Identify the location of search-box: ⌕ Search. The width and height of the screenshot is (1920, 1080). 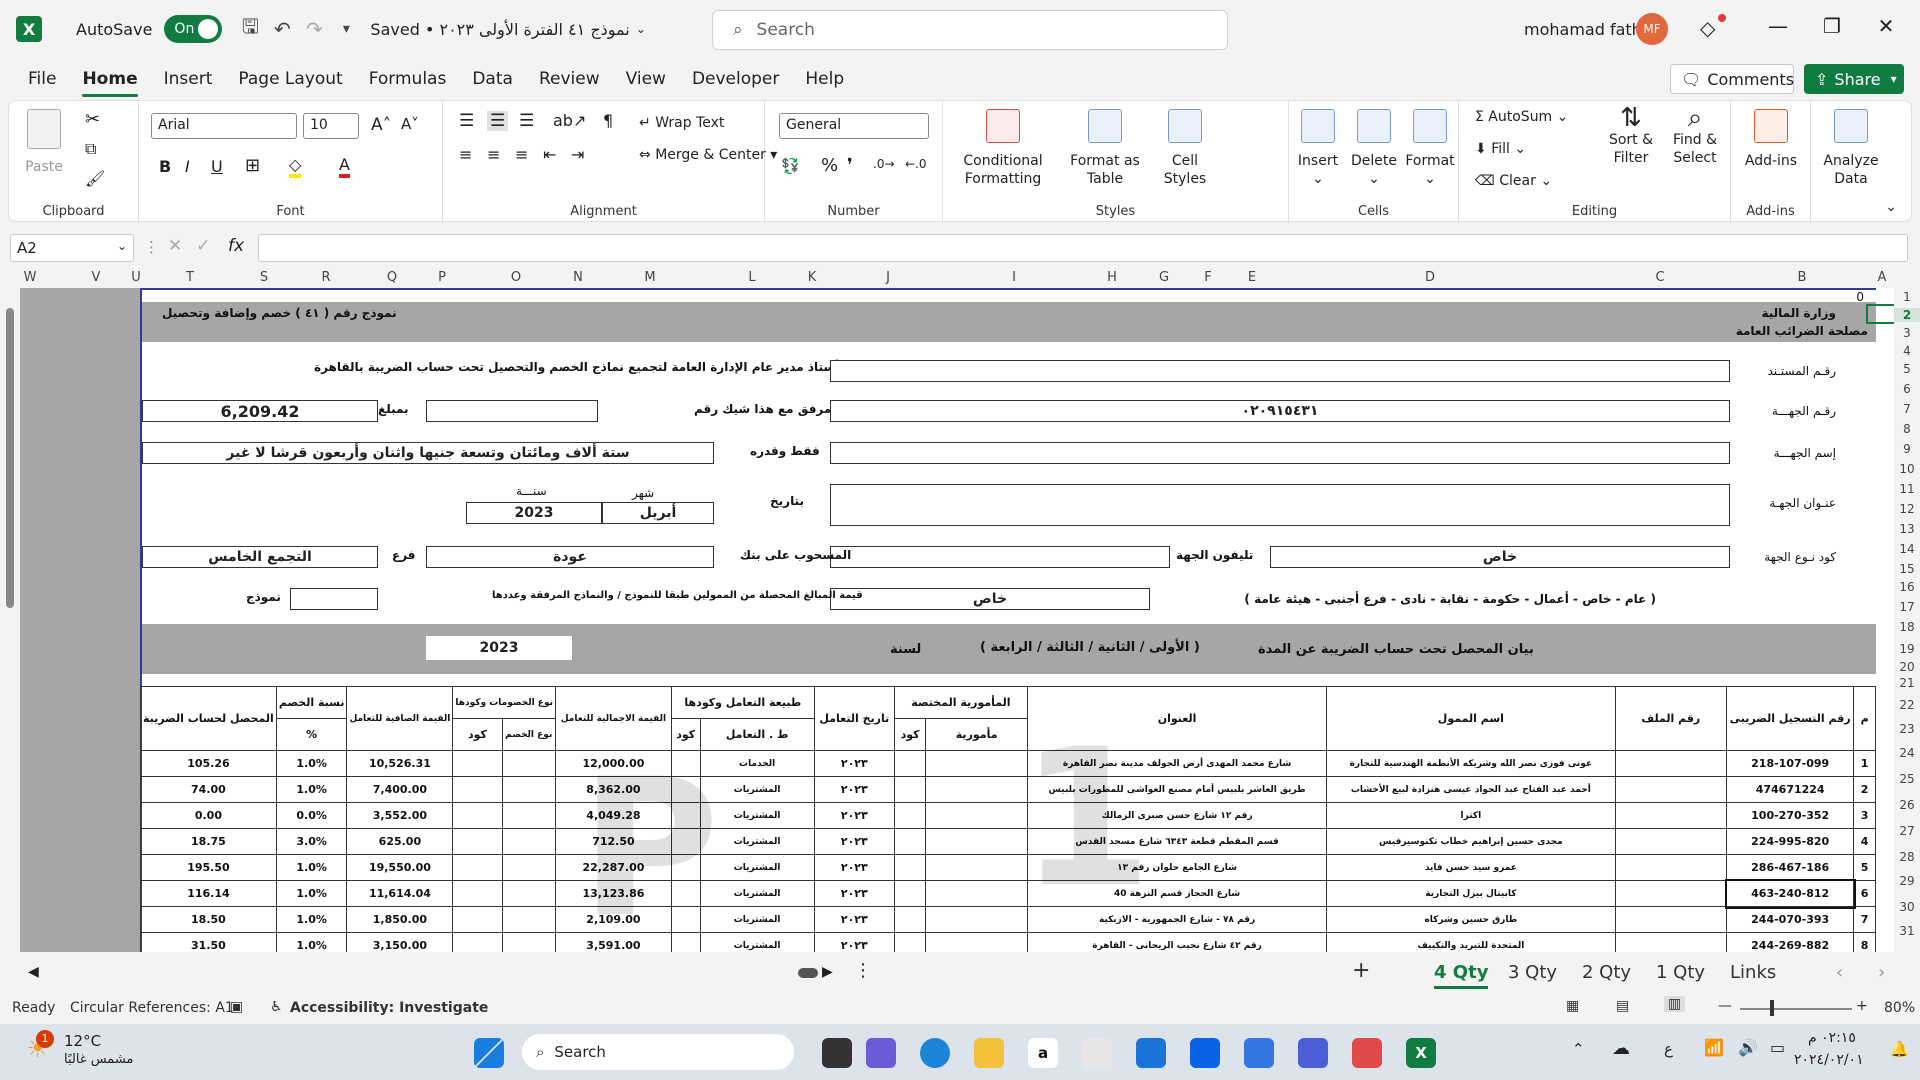
(970, 30).